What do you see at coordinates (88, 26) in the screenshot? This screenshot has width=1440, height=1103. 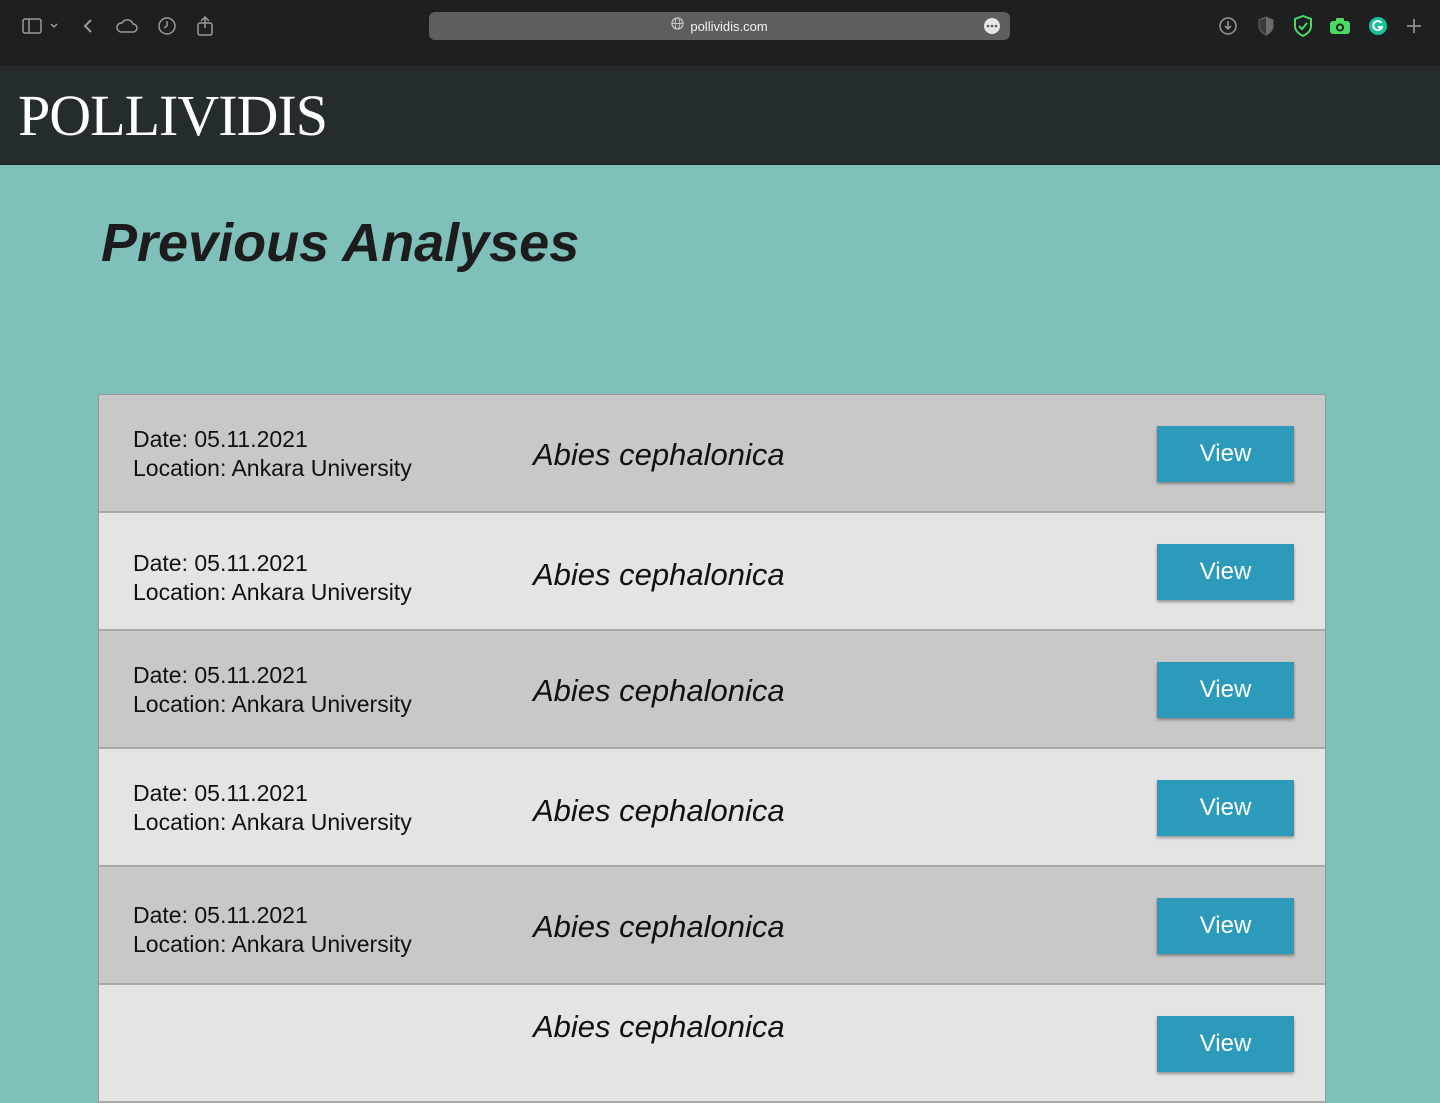 I see `back-icon` at bounding box center [88, 26].